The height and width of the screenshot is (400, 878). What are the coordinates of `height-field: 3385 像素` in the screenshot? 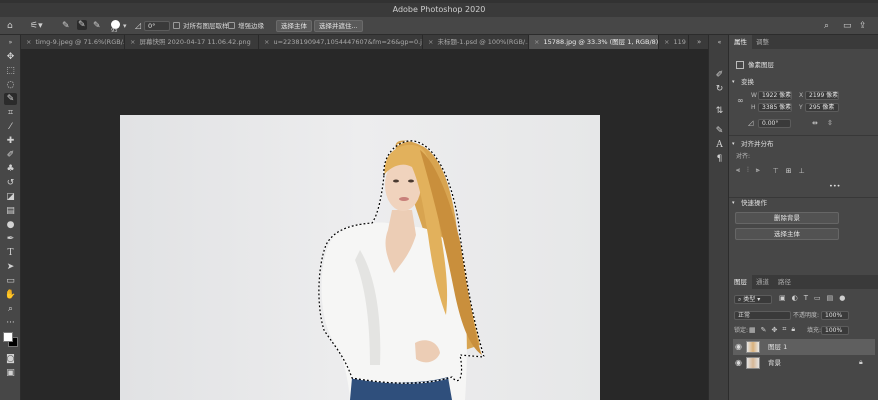 It's located at (775, 107).